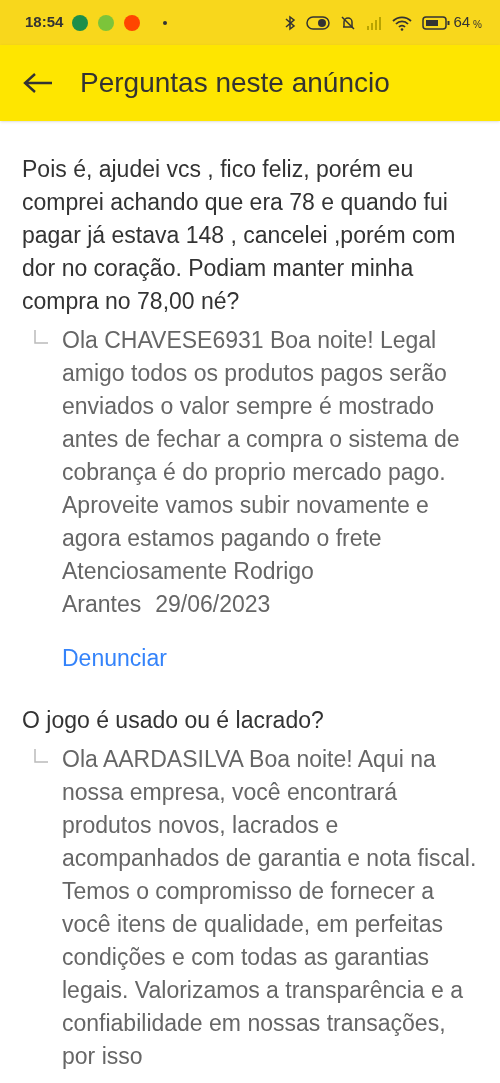 The image size is (500, 1083). Describe the element at coordinates (318, 22) in the screenshot. I see `toggle-icon` at that location.